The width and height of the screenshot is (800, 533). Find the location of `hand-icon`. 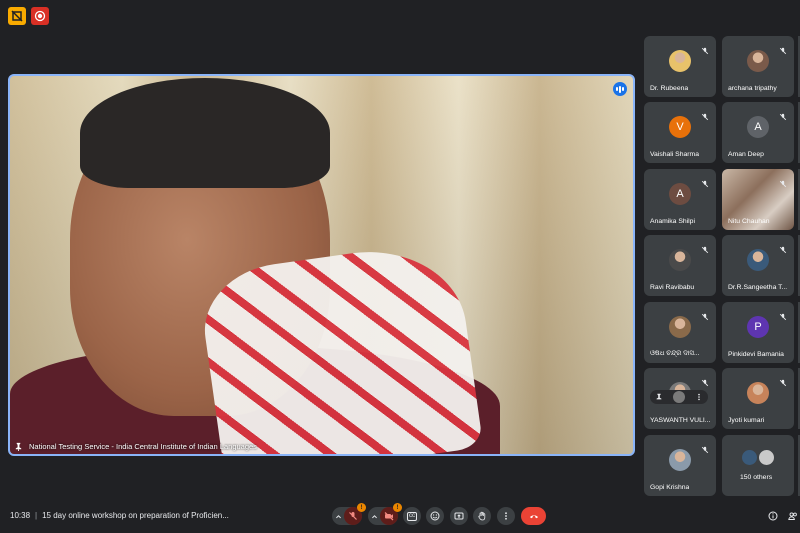

hand-icon is located at coordinates (482, 516).